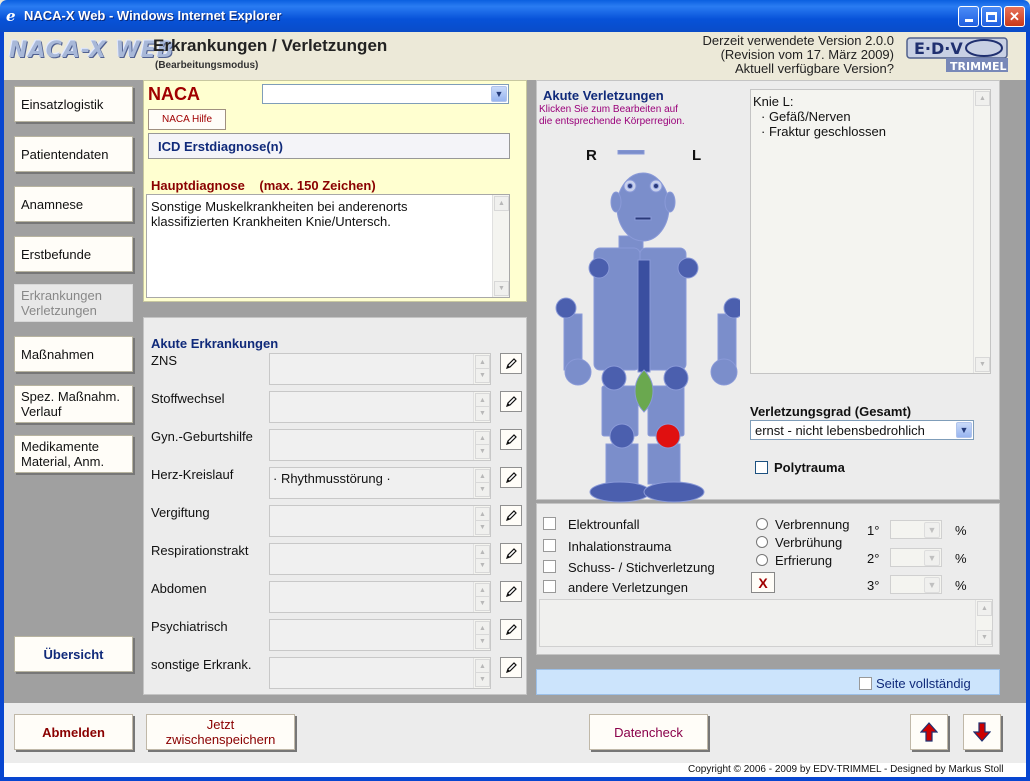 This screenshot has width=1030, height=781. Describe the element at coordinates (73, 404) in the screenshot. I see `sidebar-item-spez-massnahmen: Spez. Maßnahm. Verlauf` at that location.